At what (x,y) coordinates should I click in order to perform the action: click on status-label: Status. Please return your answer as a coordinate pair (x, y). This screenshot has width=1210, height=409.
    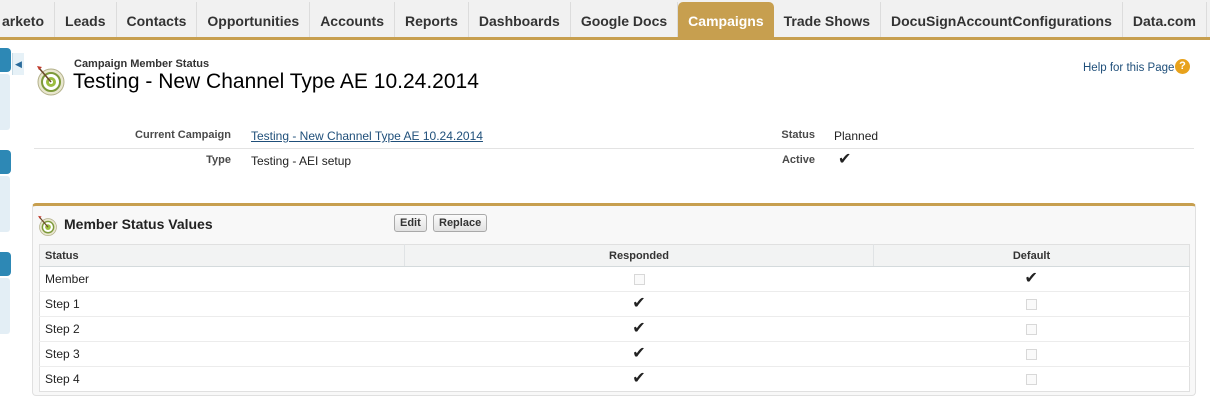
    Looking at the image, I should click on (798, 135).